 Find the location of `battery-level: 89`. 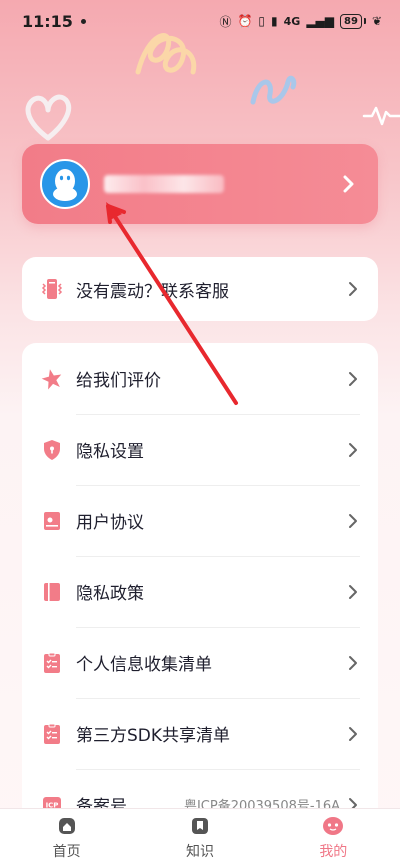

battery-level: 89 is located at coordinates (351, 21).